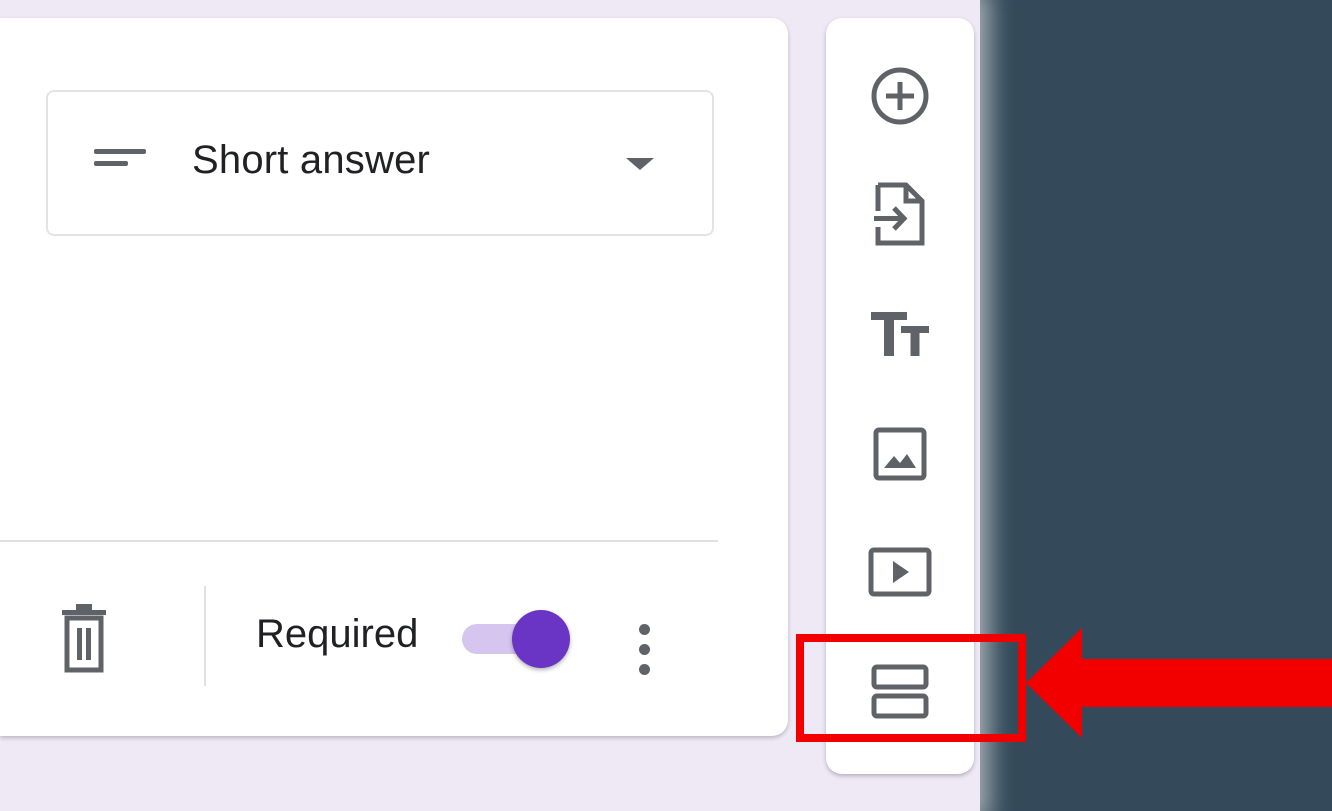 This screenshot has height=811, width=1332. What do you see at coordinates (359, 541) in the screenshot?
I see `card-divider` at bounding box center [359, 541].